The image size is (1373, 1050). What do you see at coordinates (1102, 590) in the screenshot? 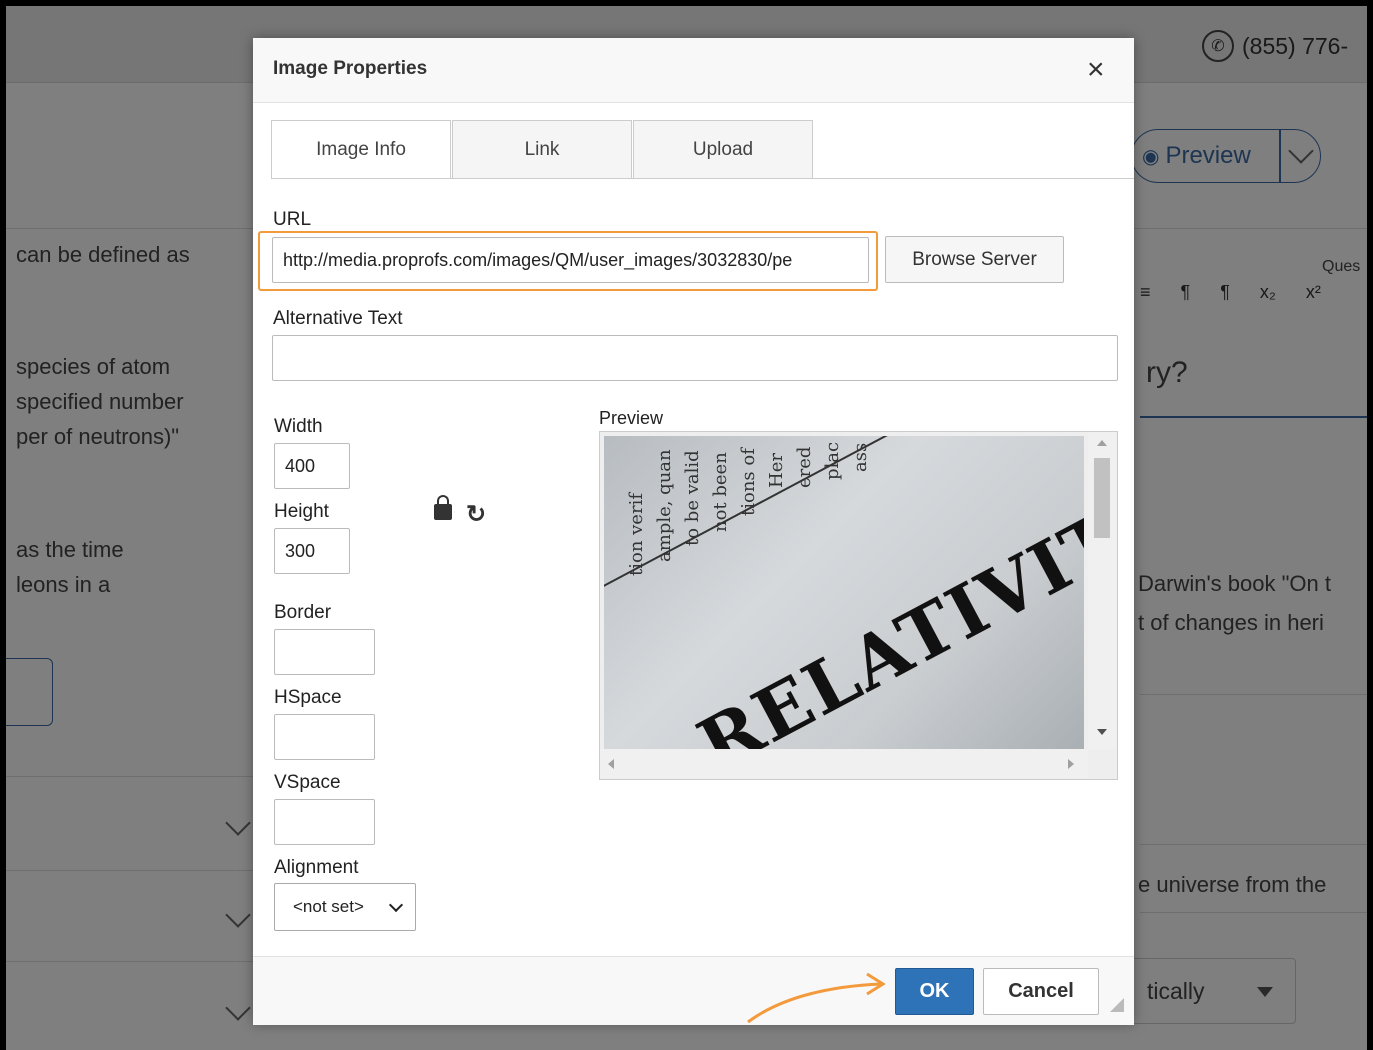
I see `vertical-scrollbar` at bounding box center [1102, 590].